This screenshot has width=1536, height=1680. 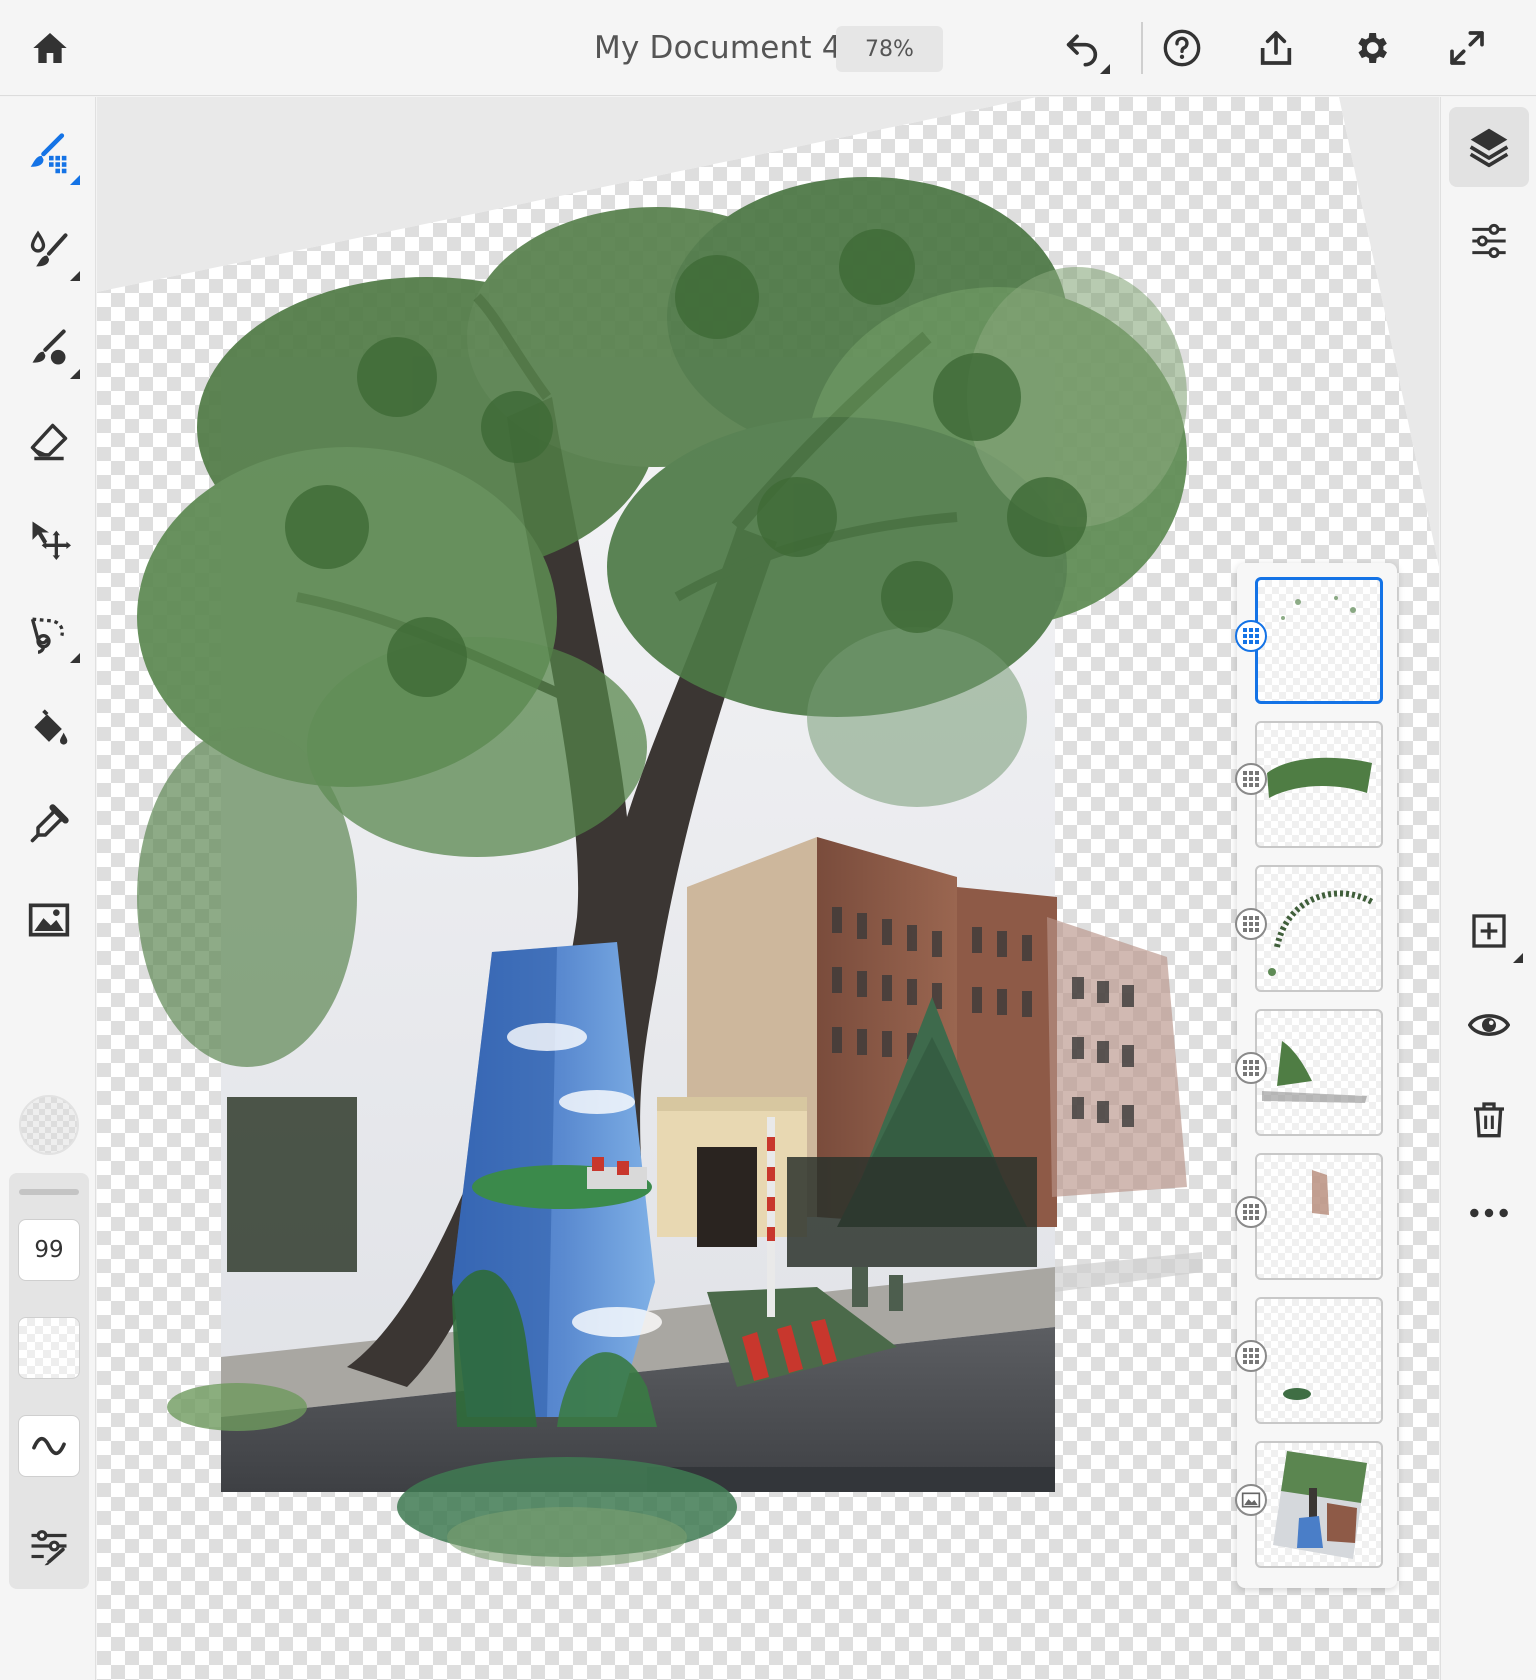 I want to click on layers-icon, so click(x=1489, y=147).